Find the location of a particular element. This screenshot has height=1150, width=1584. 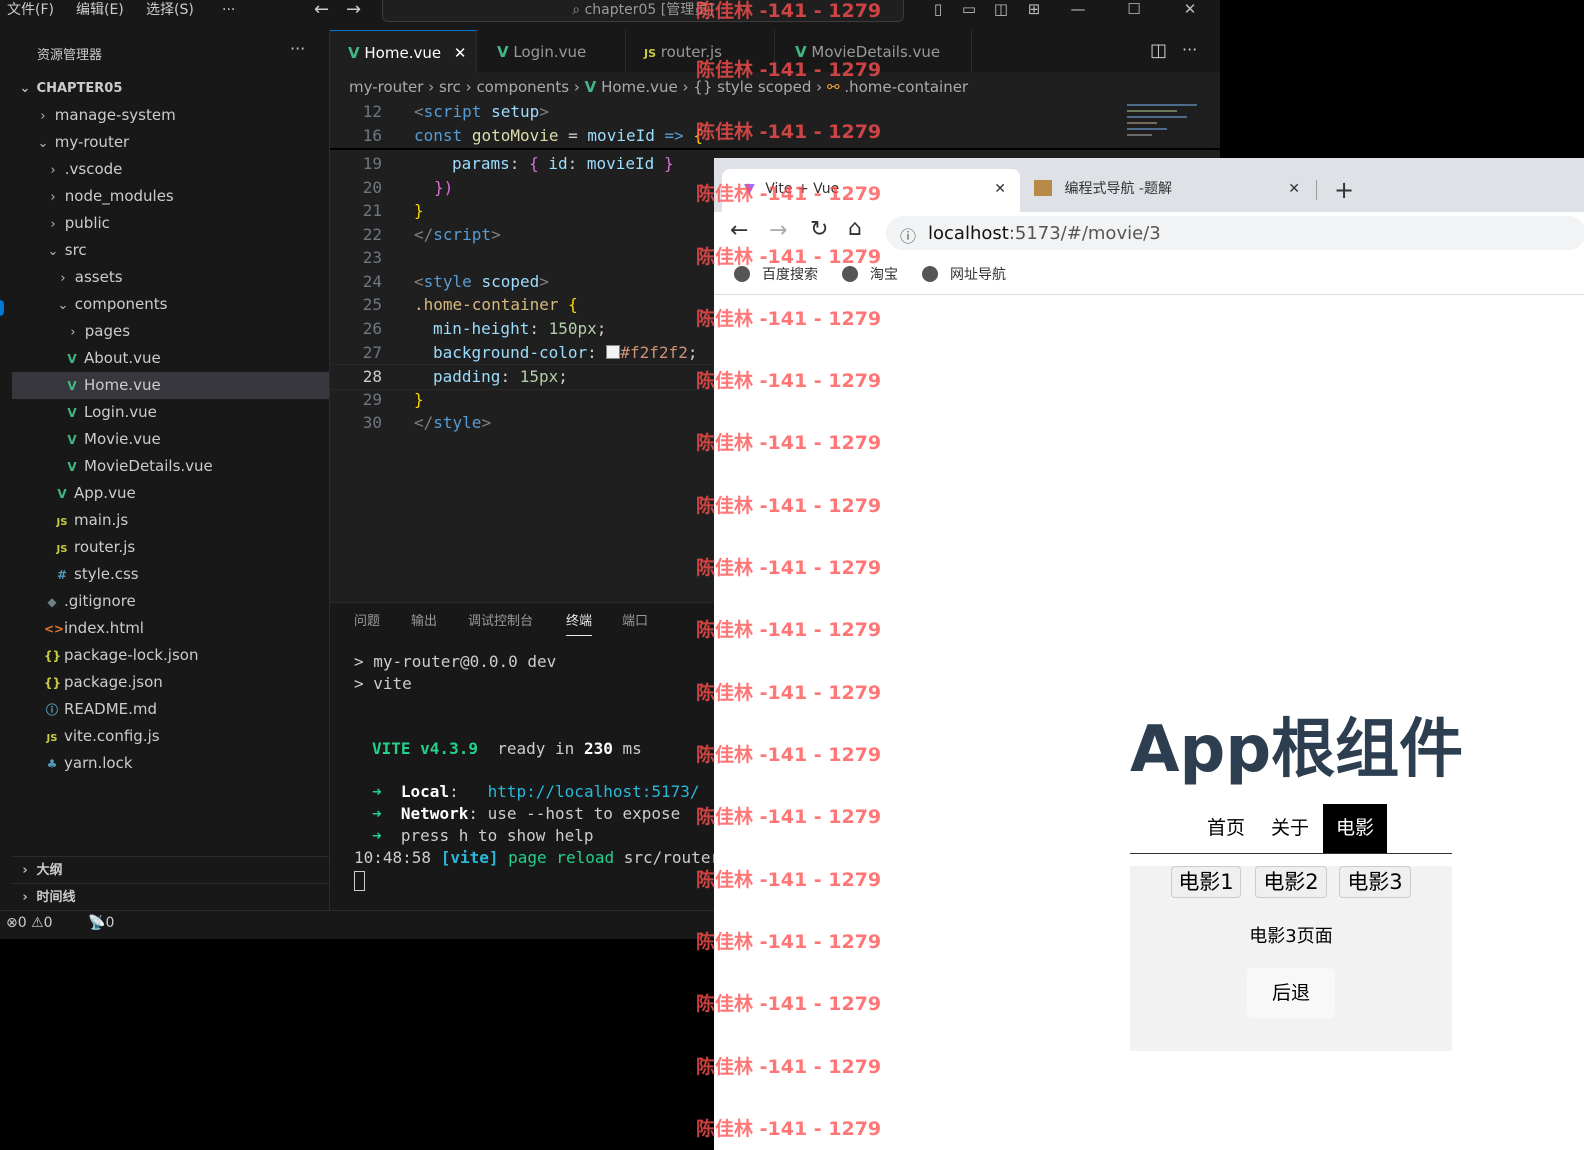

breadcrumb-item: components is located at coordinates (522, 87).